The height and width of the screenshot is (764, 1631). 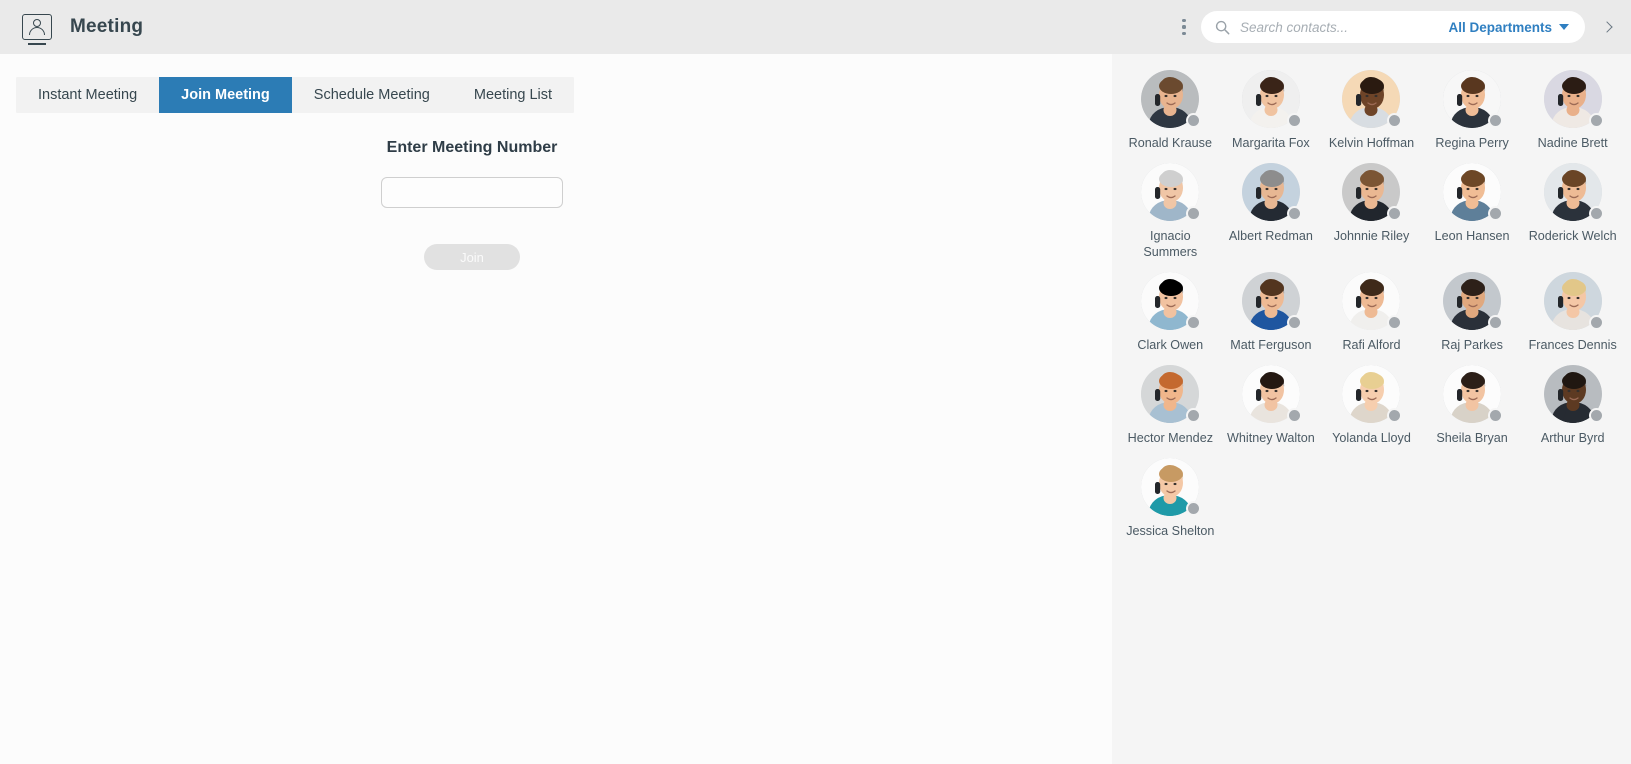 What do you see at coordinates (1500, 27) in the screenshot?
I see `department-filter-label: All Departments` at bounding box center [1500, 27].